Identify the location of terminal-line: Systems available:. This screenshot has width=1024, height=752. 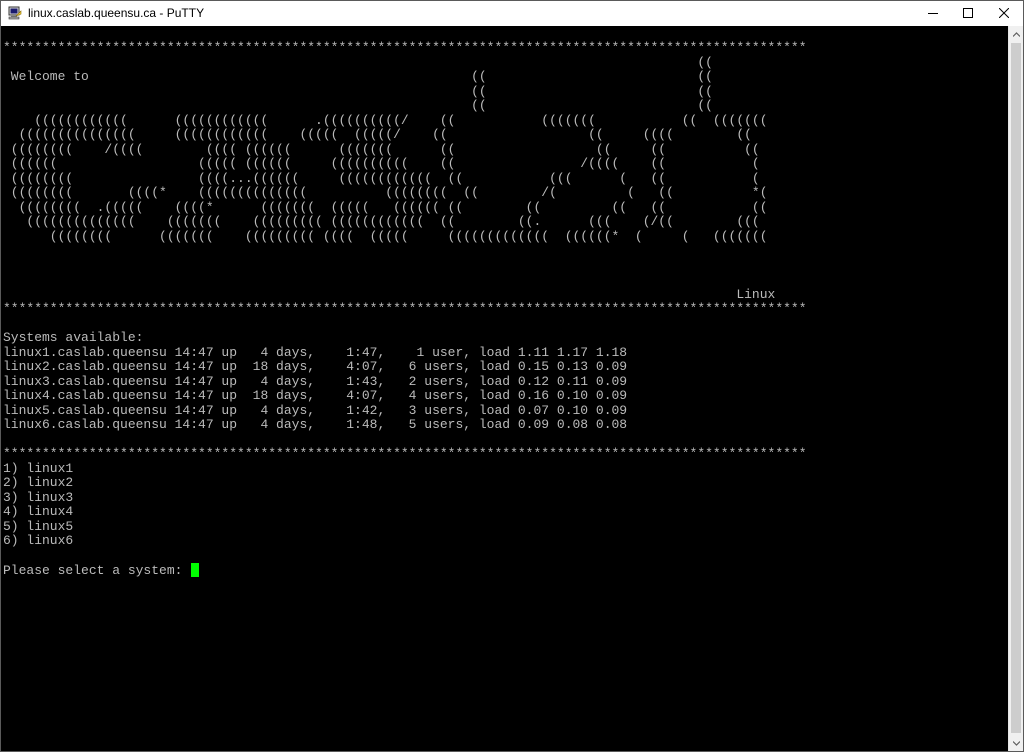
(73, 337).